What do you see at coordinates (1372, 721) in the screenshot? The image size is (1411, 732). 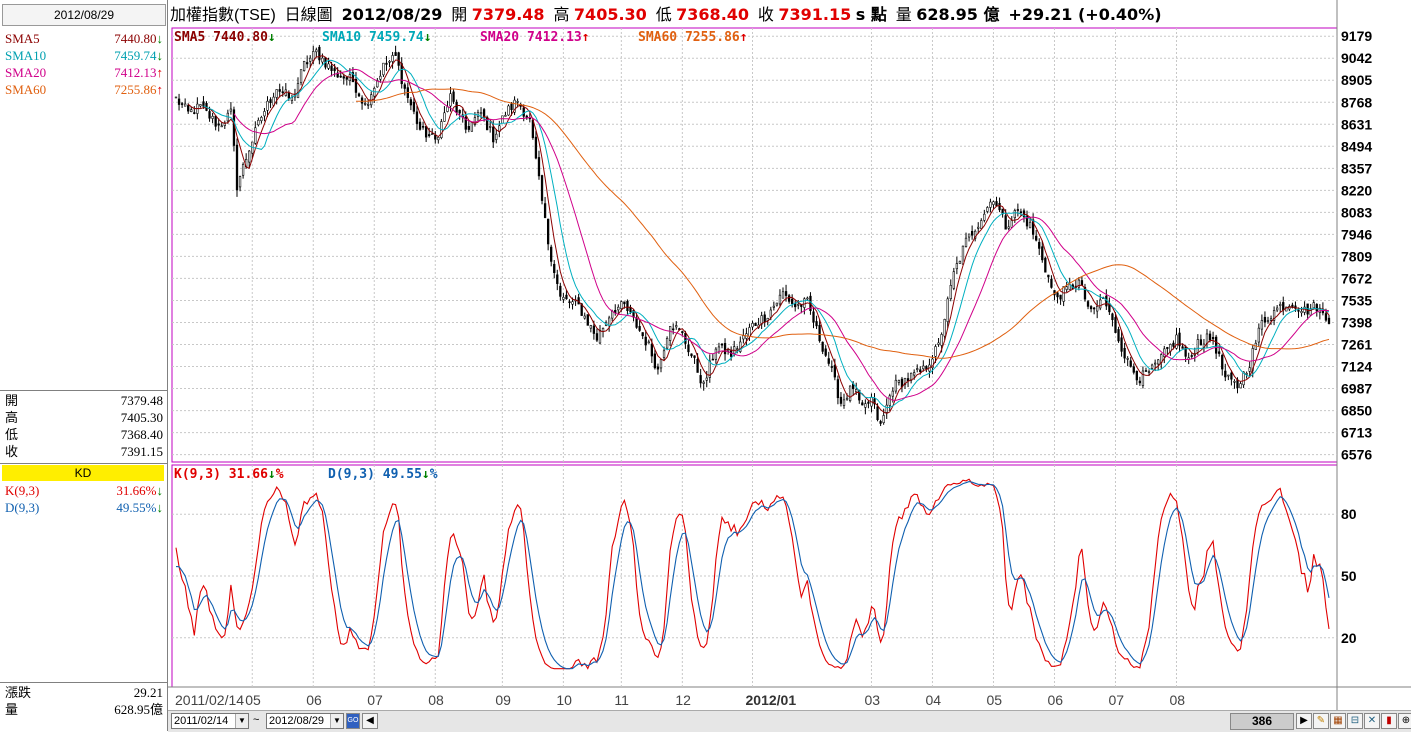 I see `crosshair-button: ✕` at bounding box center [1372, 721].